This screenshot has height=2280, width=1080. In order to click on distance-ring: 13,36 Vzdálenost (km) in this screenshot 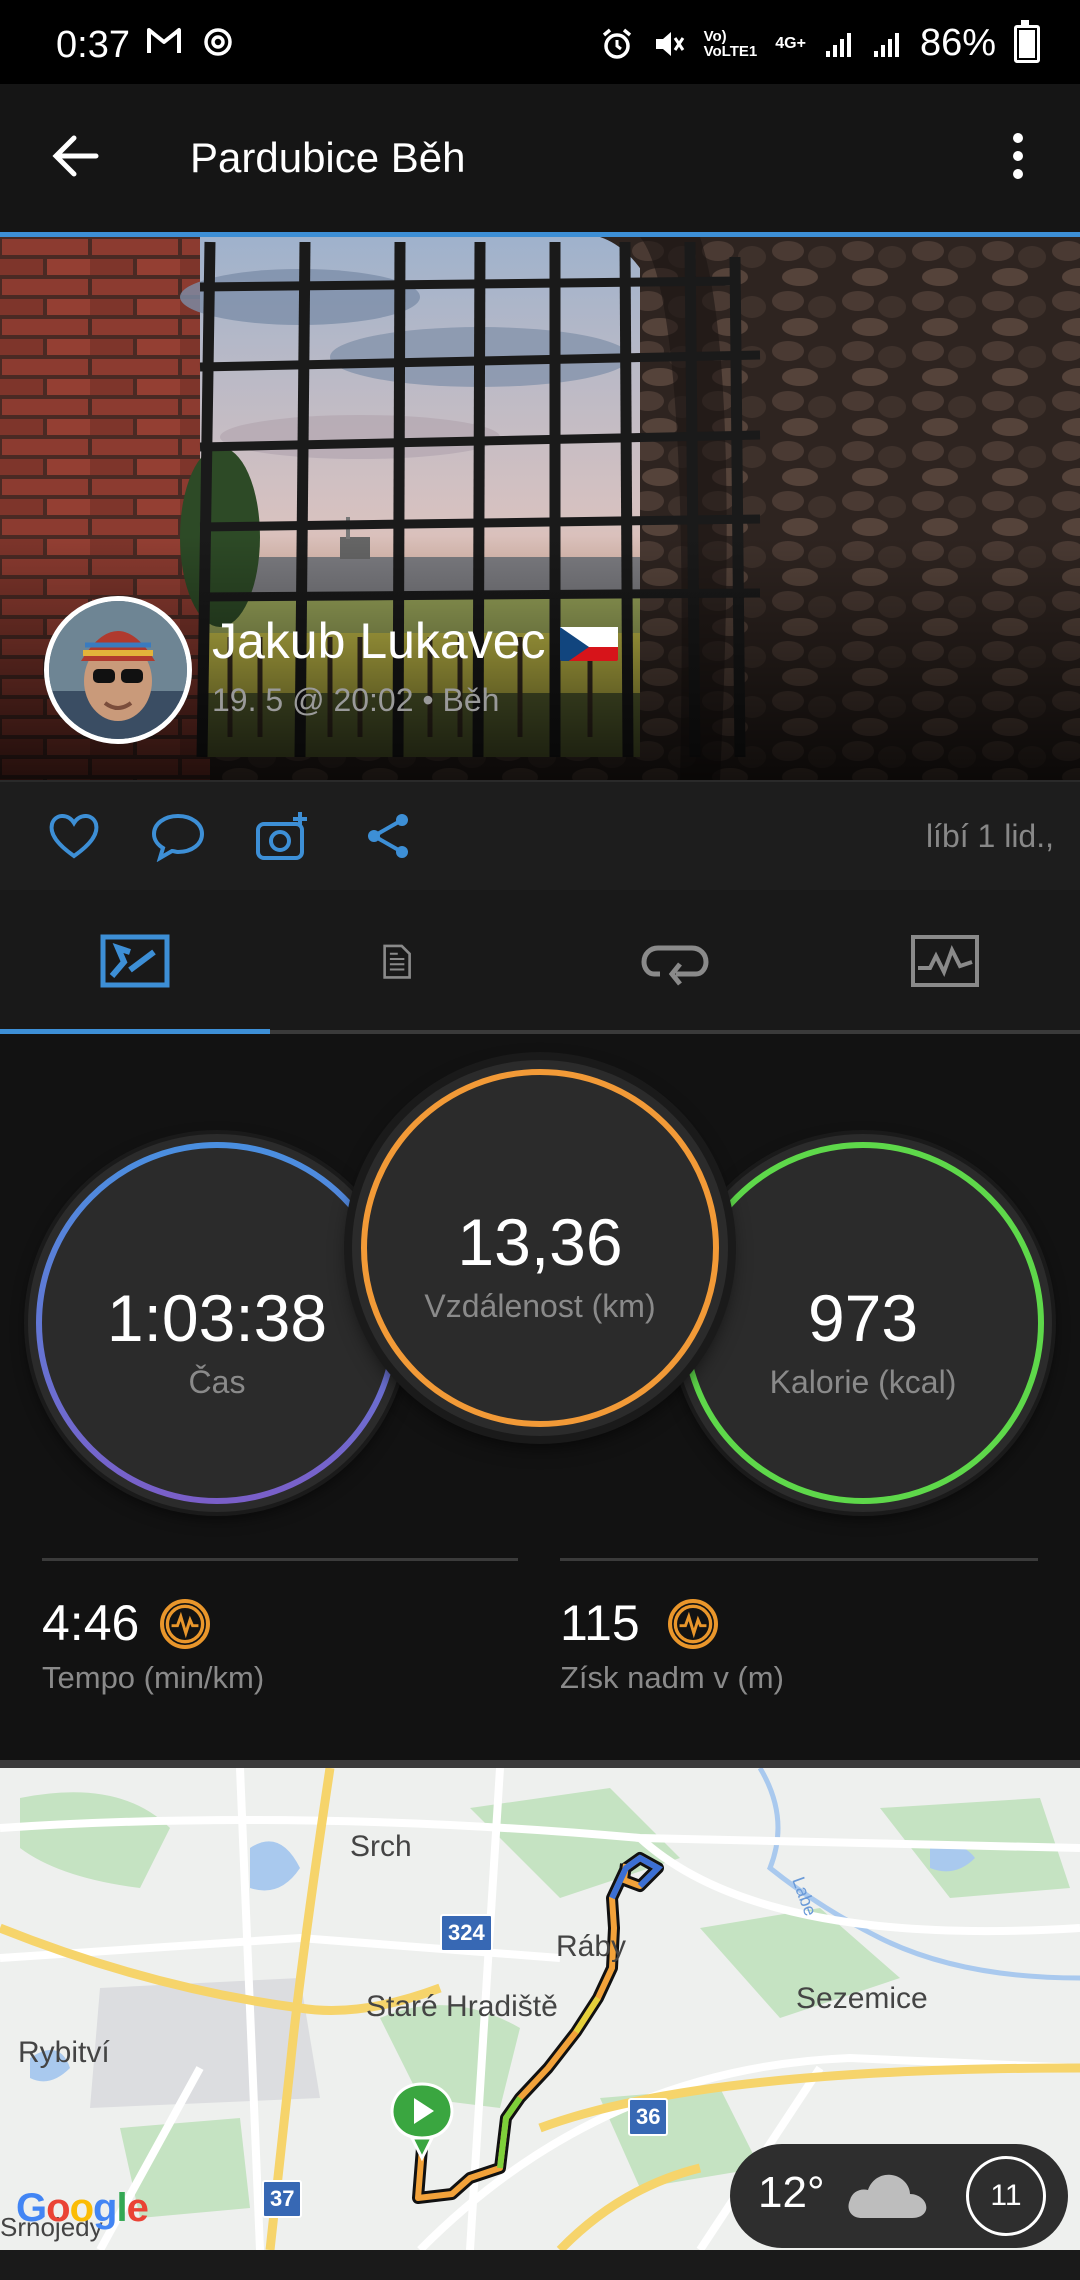, I will do `click(540, 1248)`.